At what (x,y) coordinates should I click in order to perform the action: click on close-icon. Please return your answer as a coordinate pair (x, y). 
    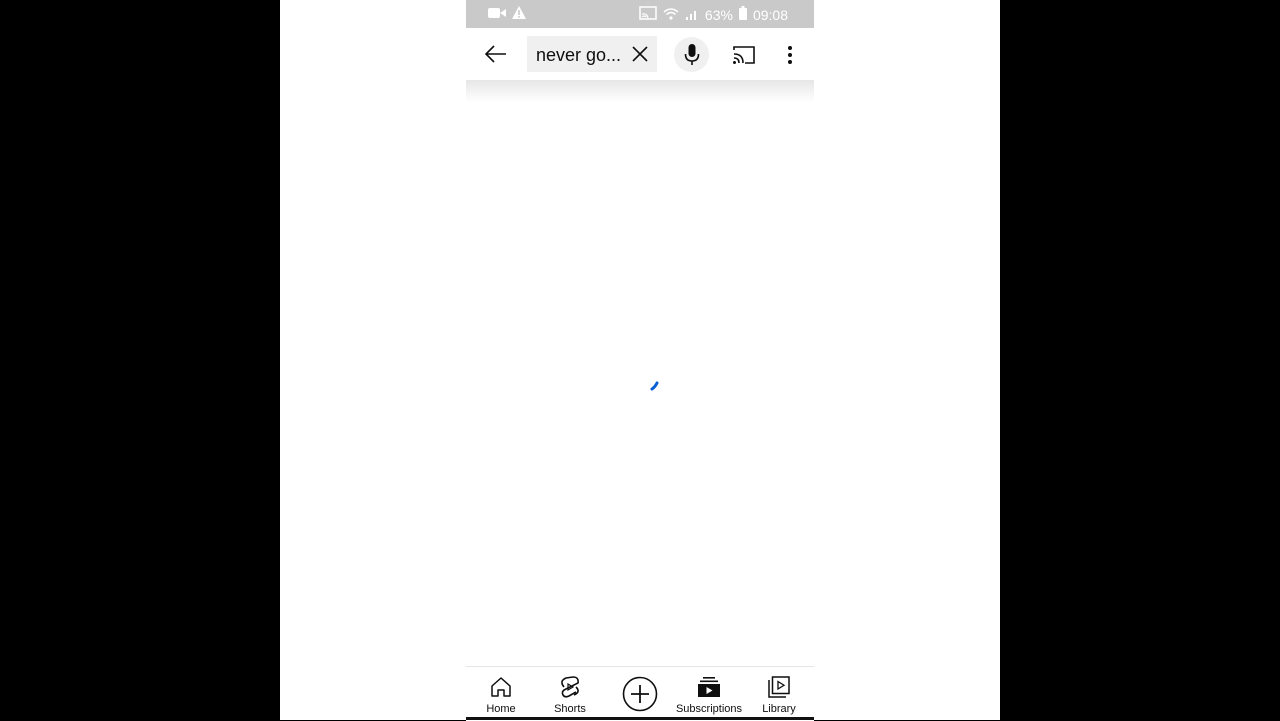
    Looking at the image, I should click on (640, 54).